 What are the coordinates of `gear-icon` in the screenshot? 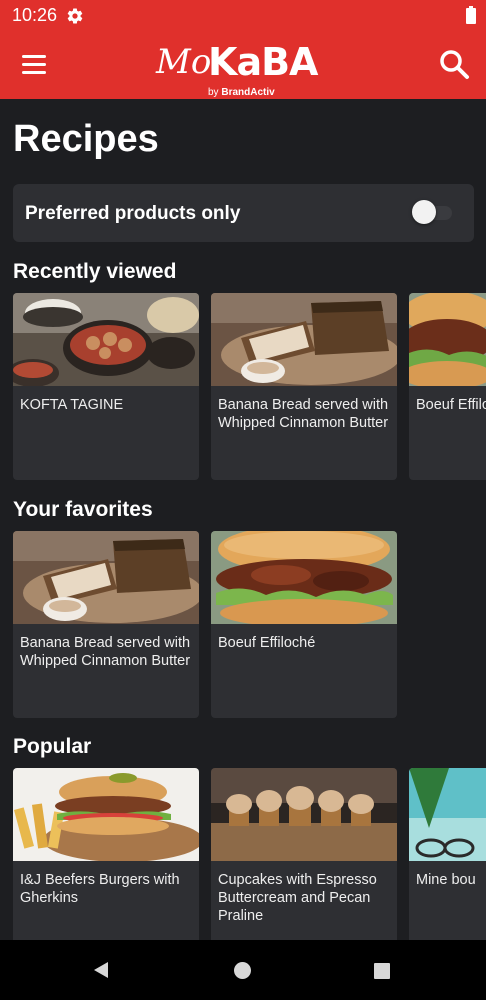 It's located at (75, 16).